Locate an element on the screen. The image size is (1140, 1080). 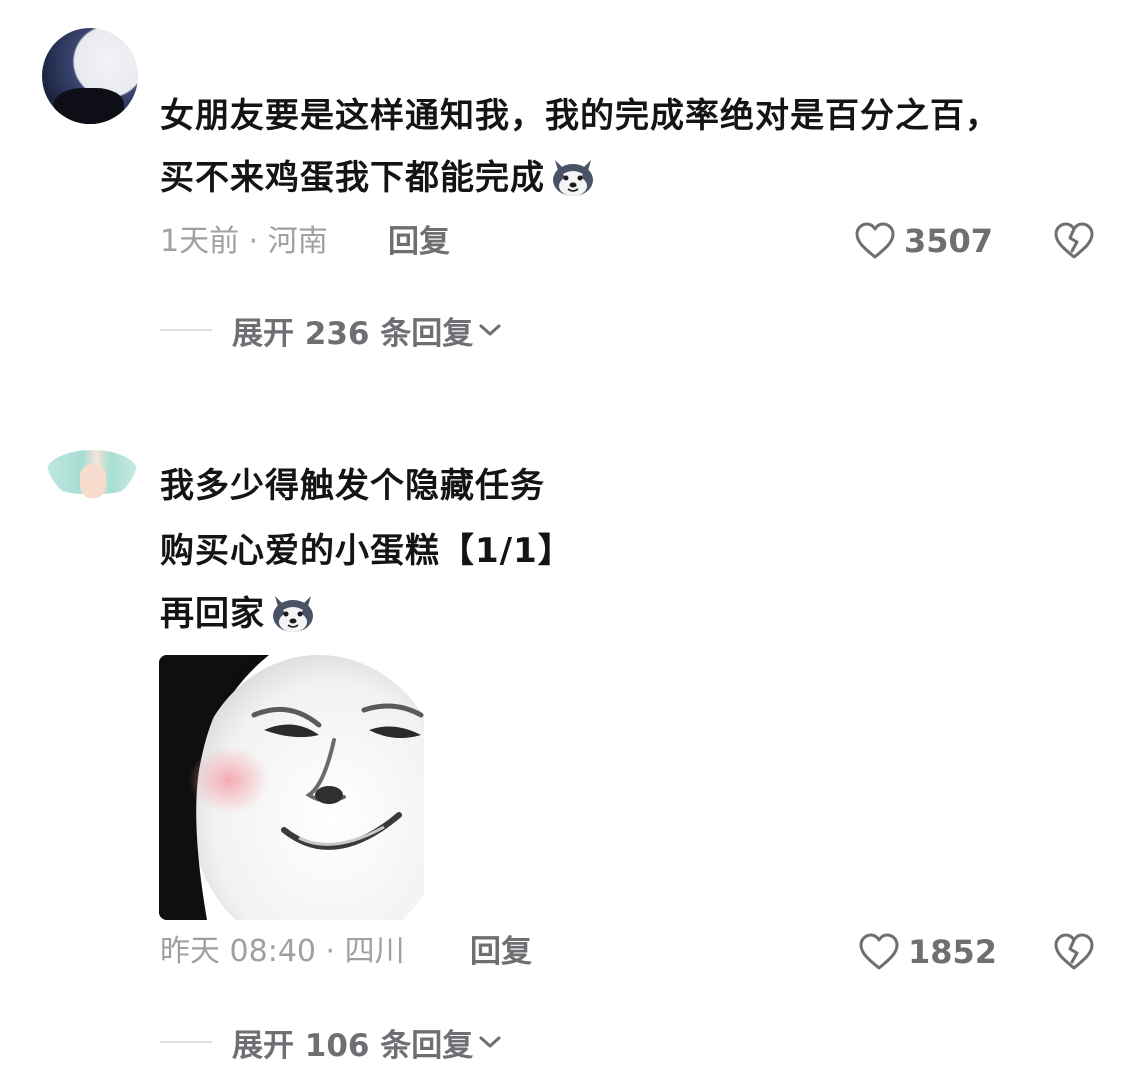
like-count: 3507 is located at coordinates (949, 241).